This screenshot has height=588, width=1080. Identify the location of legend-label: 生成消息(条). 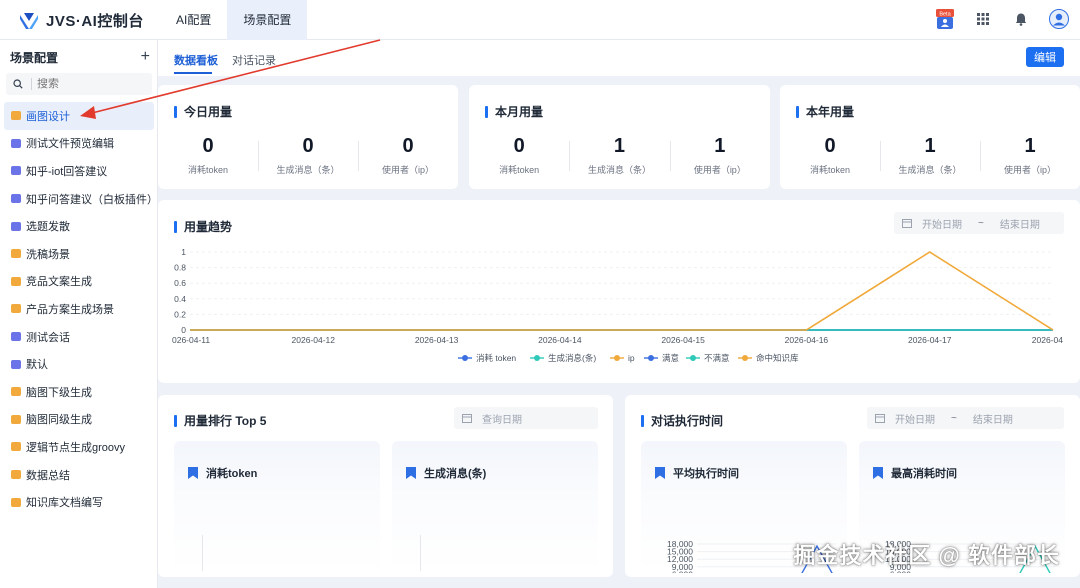
(572, 358).